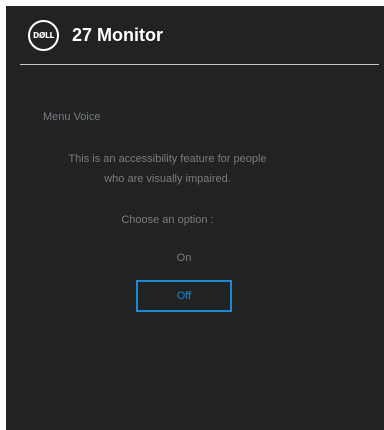 The width and height of the screenshot is (384, 430). I want to click on section-label: Menu Voice, so click(72, 117).